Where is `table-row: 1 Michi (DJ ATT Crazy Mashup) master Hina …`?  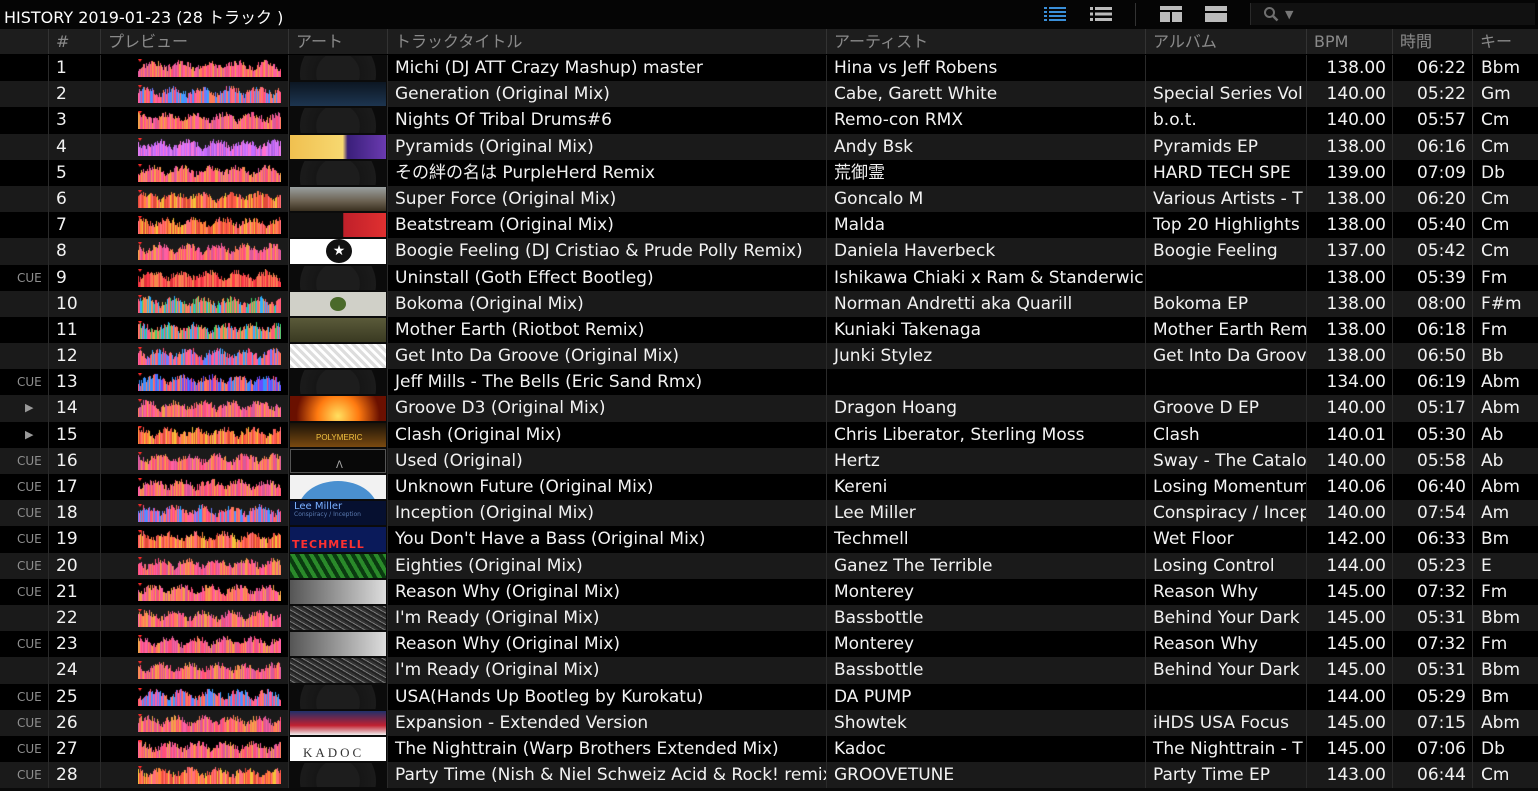
table-row: 1 Michi (DJ ATT Crazy Mashup) master Hina … is located at coordinates (769, 68).